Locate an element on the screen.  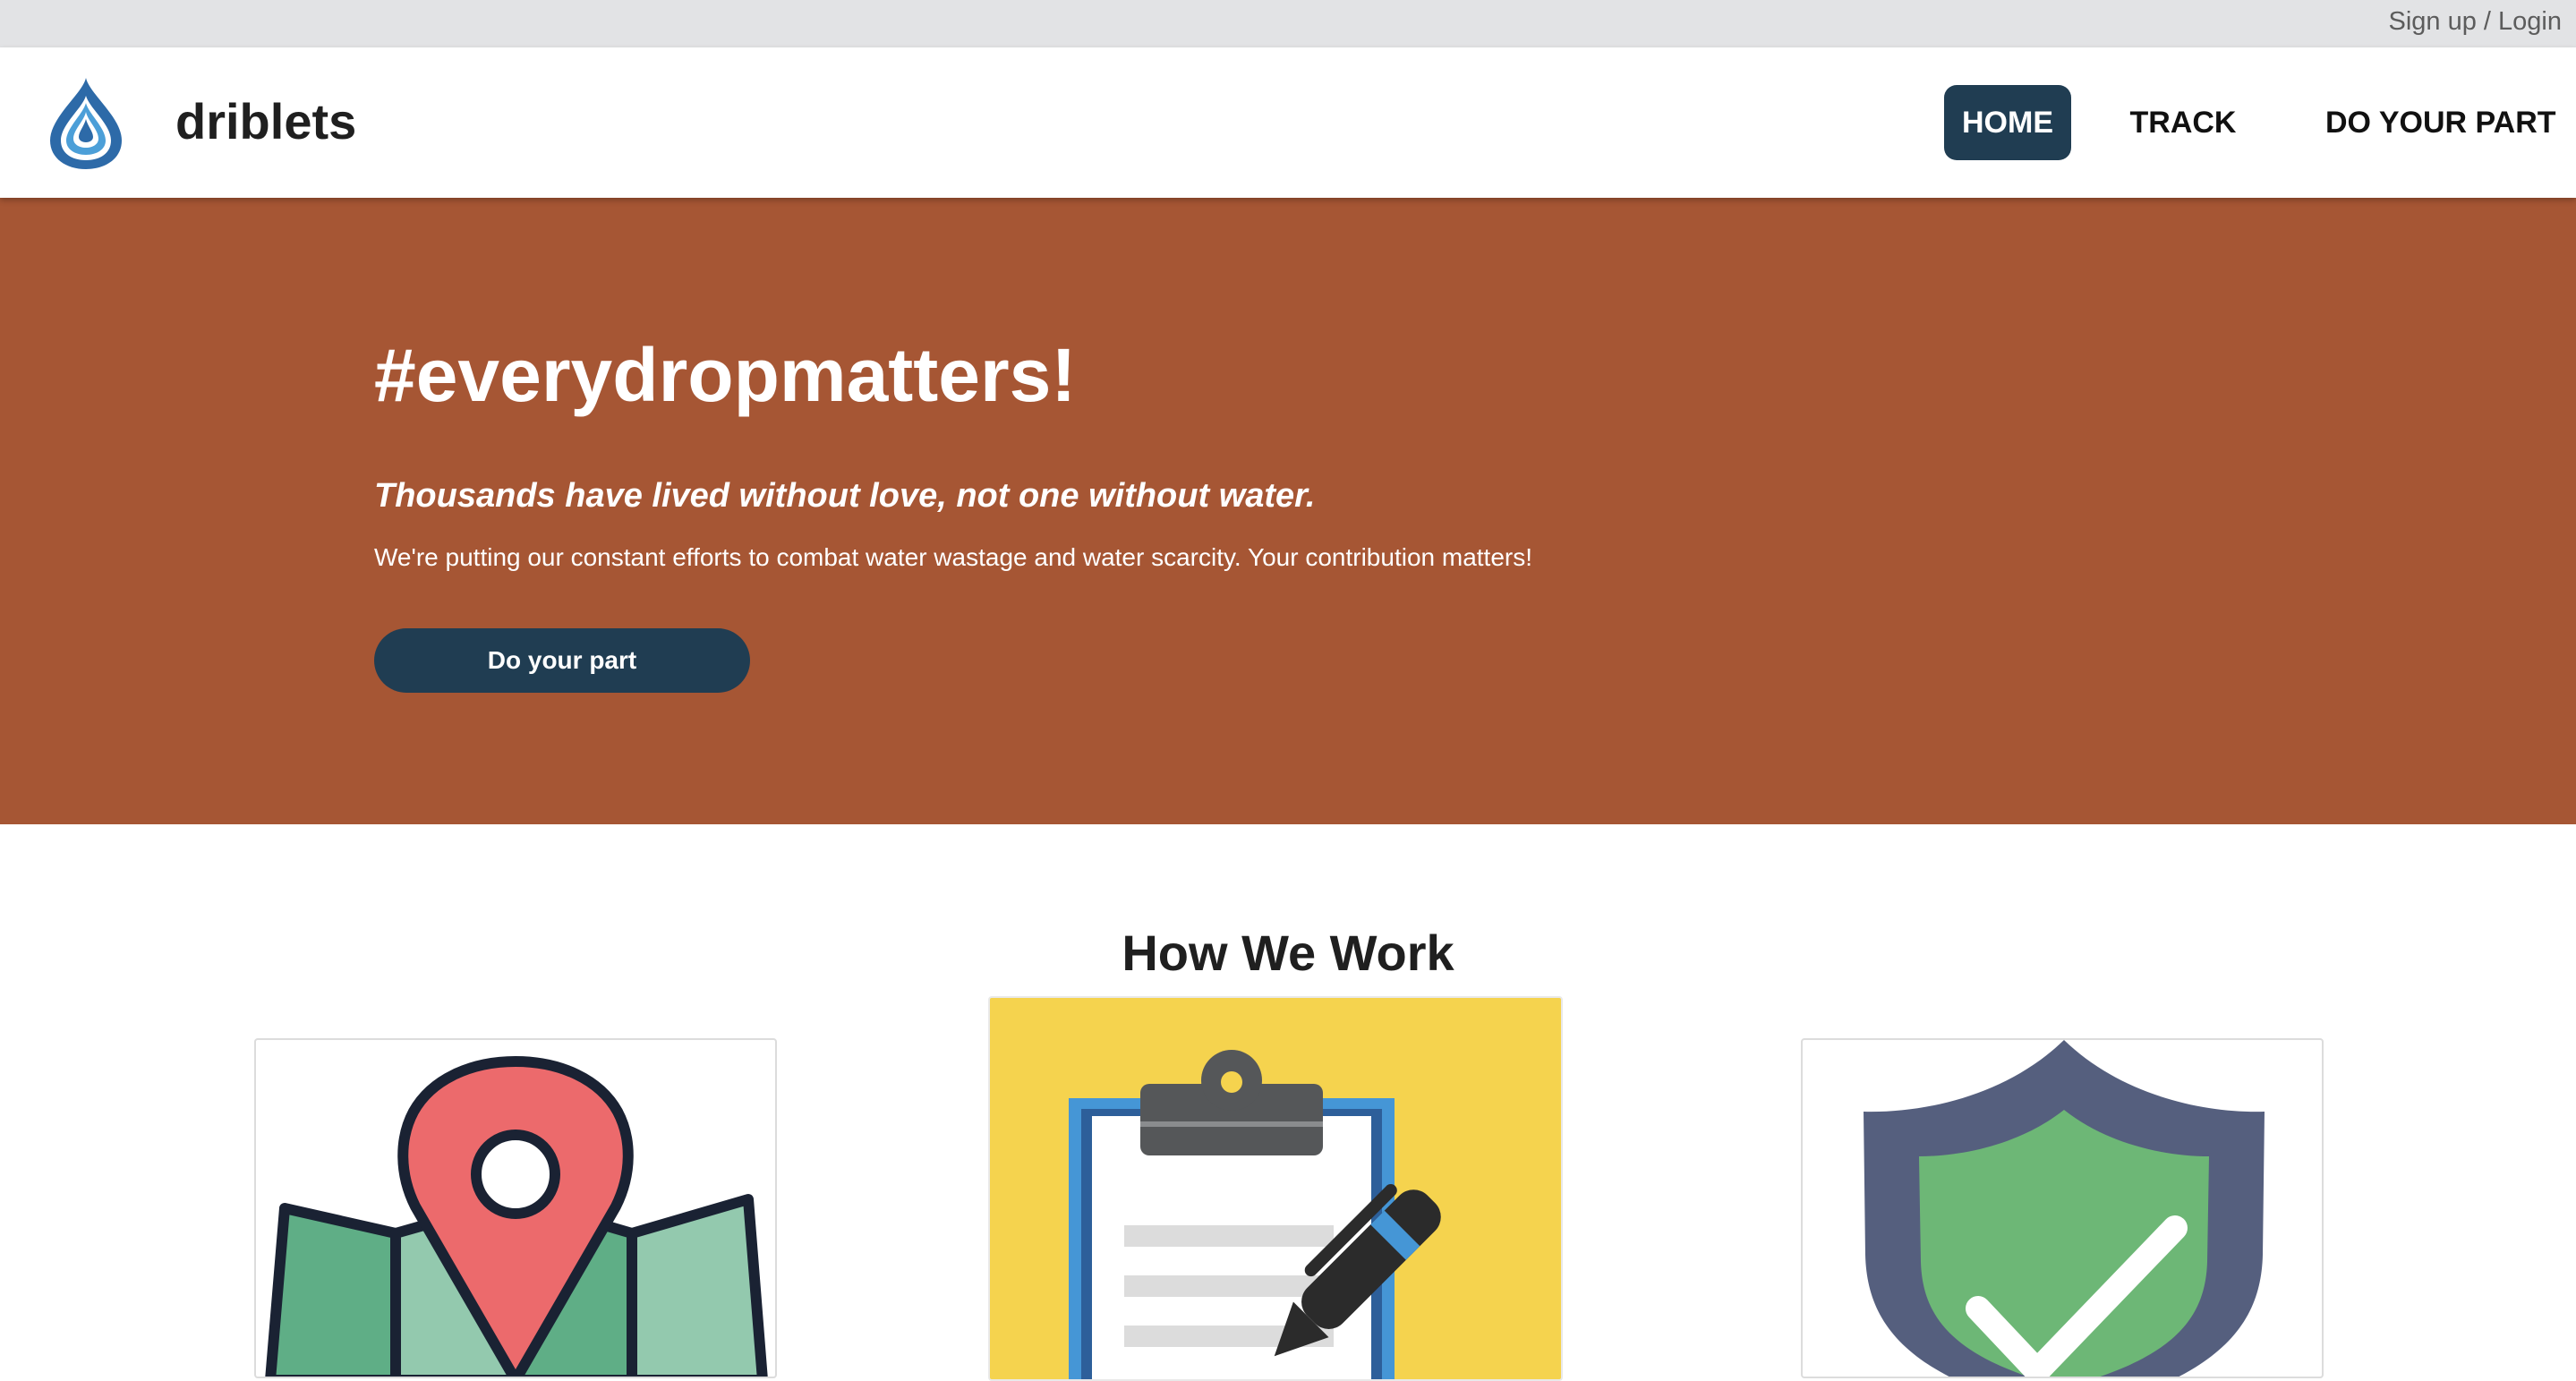
site-header: driblets HOME TRACK DO YOUR PART is located at coordinates (1288, 122).